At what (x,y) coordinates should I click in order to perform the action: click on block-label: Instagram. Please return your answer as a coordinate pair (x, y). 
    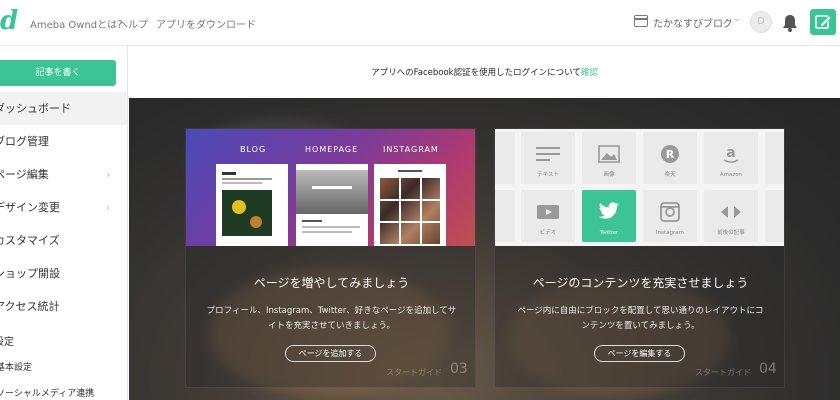
    Looking at the image, I should click on (670, 233).